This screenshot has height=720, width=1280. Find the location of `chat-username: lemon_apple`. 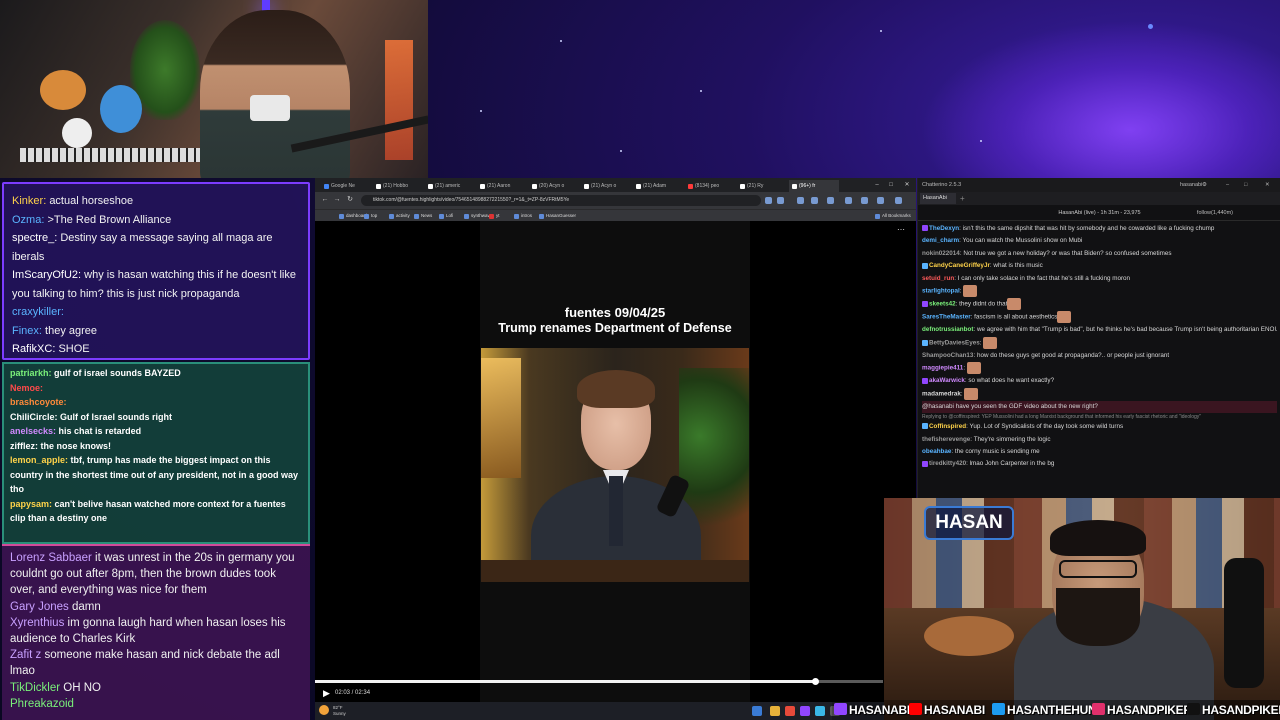

chat-username: lemon_apple is located at coordinates (37, 460).